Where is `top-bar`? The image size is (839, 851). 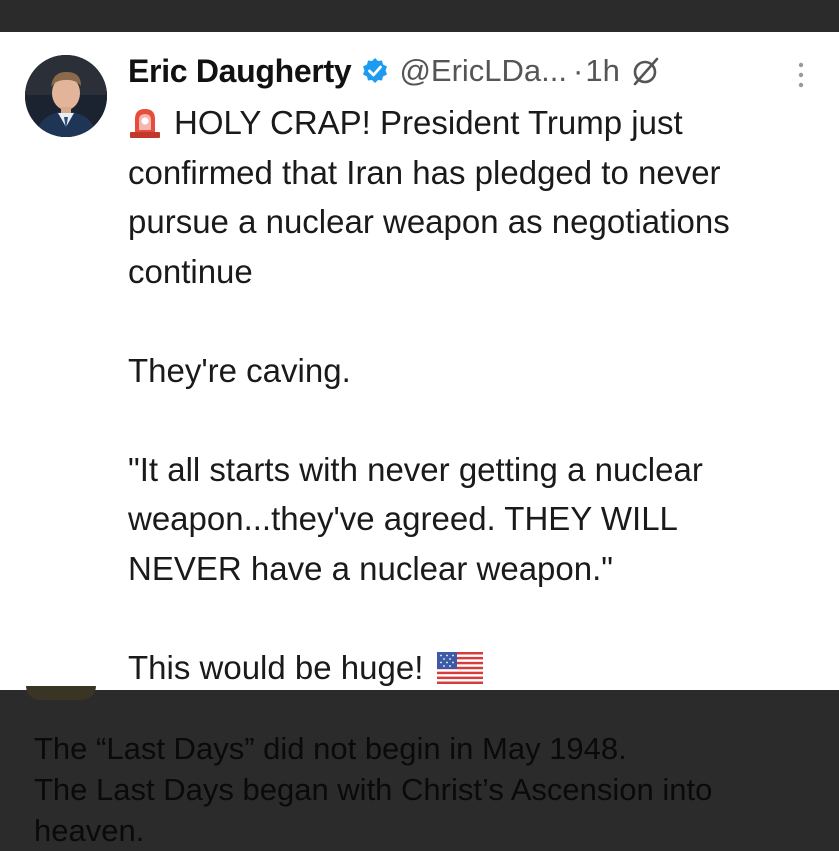 top-bar is located at coordinates (419, 16).